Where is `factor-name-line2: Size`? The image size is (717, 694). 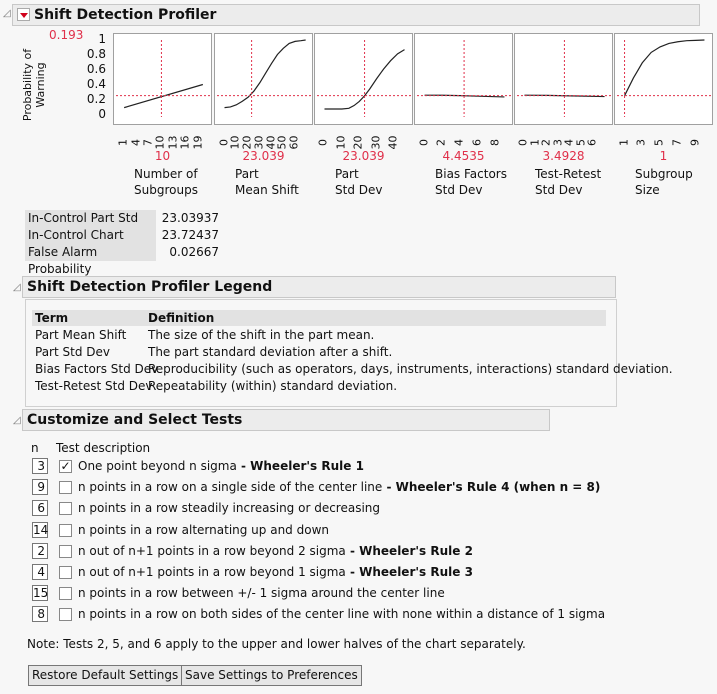 factor-name-line2: Size is located at coordinates (647, 190).